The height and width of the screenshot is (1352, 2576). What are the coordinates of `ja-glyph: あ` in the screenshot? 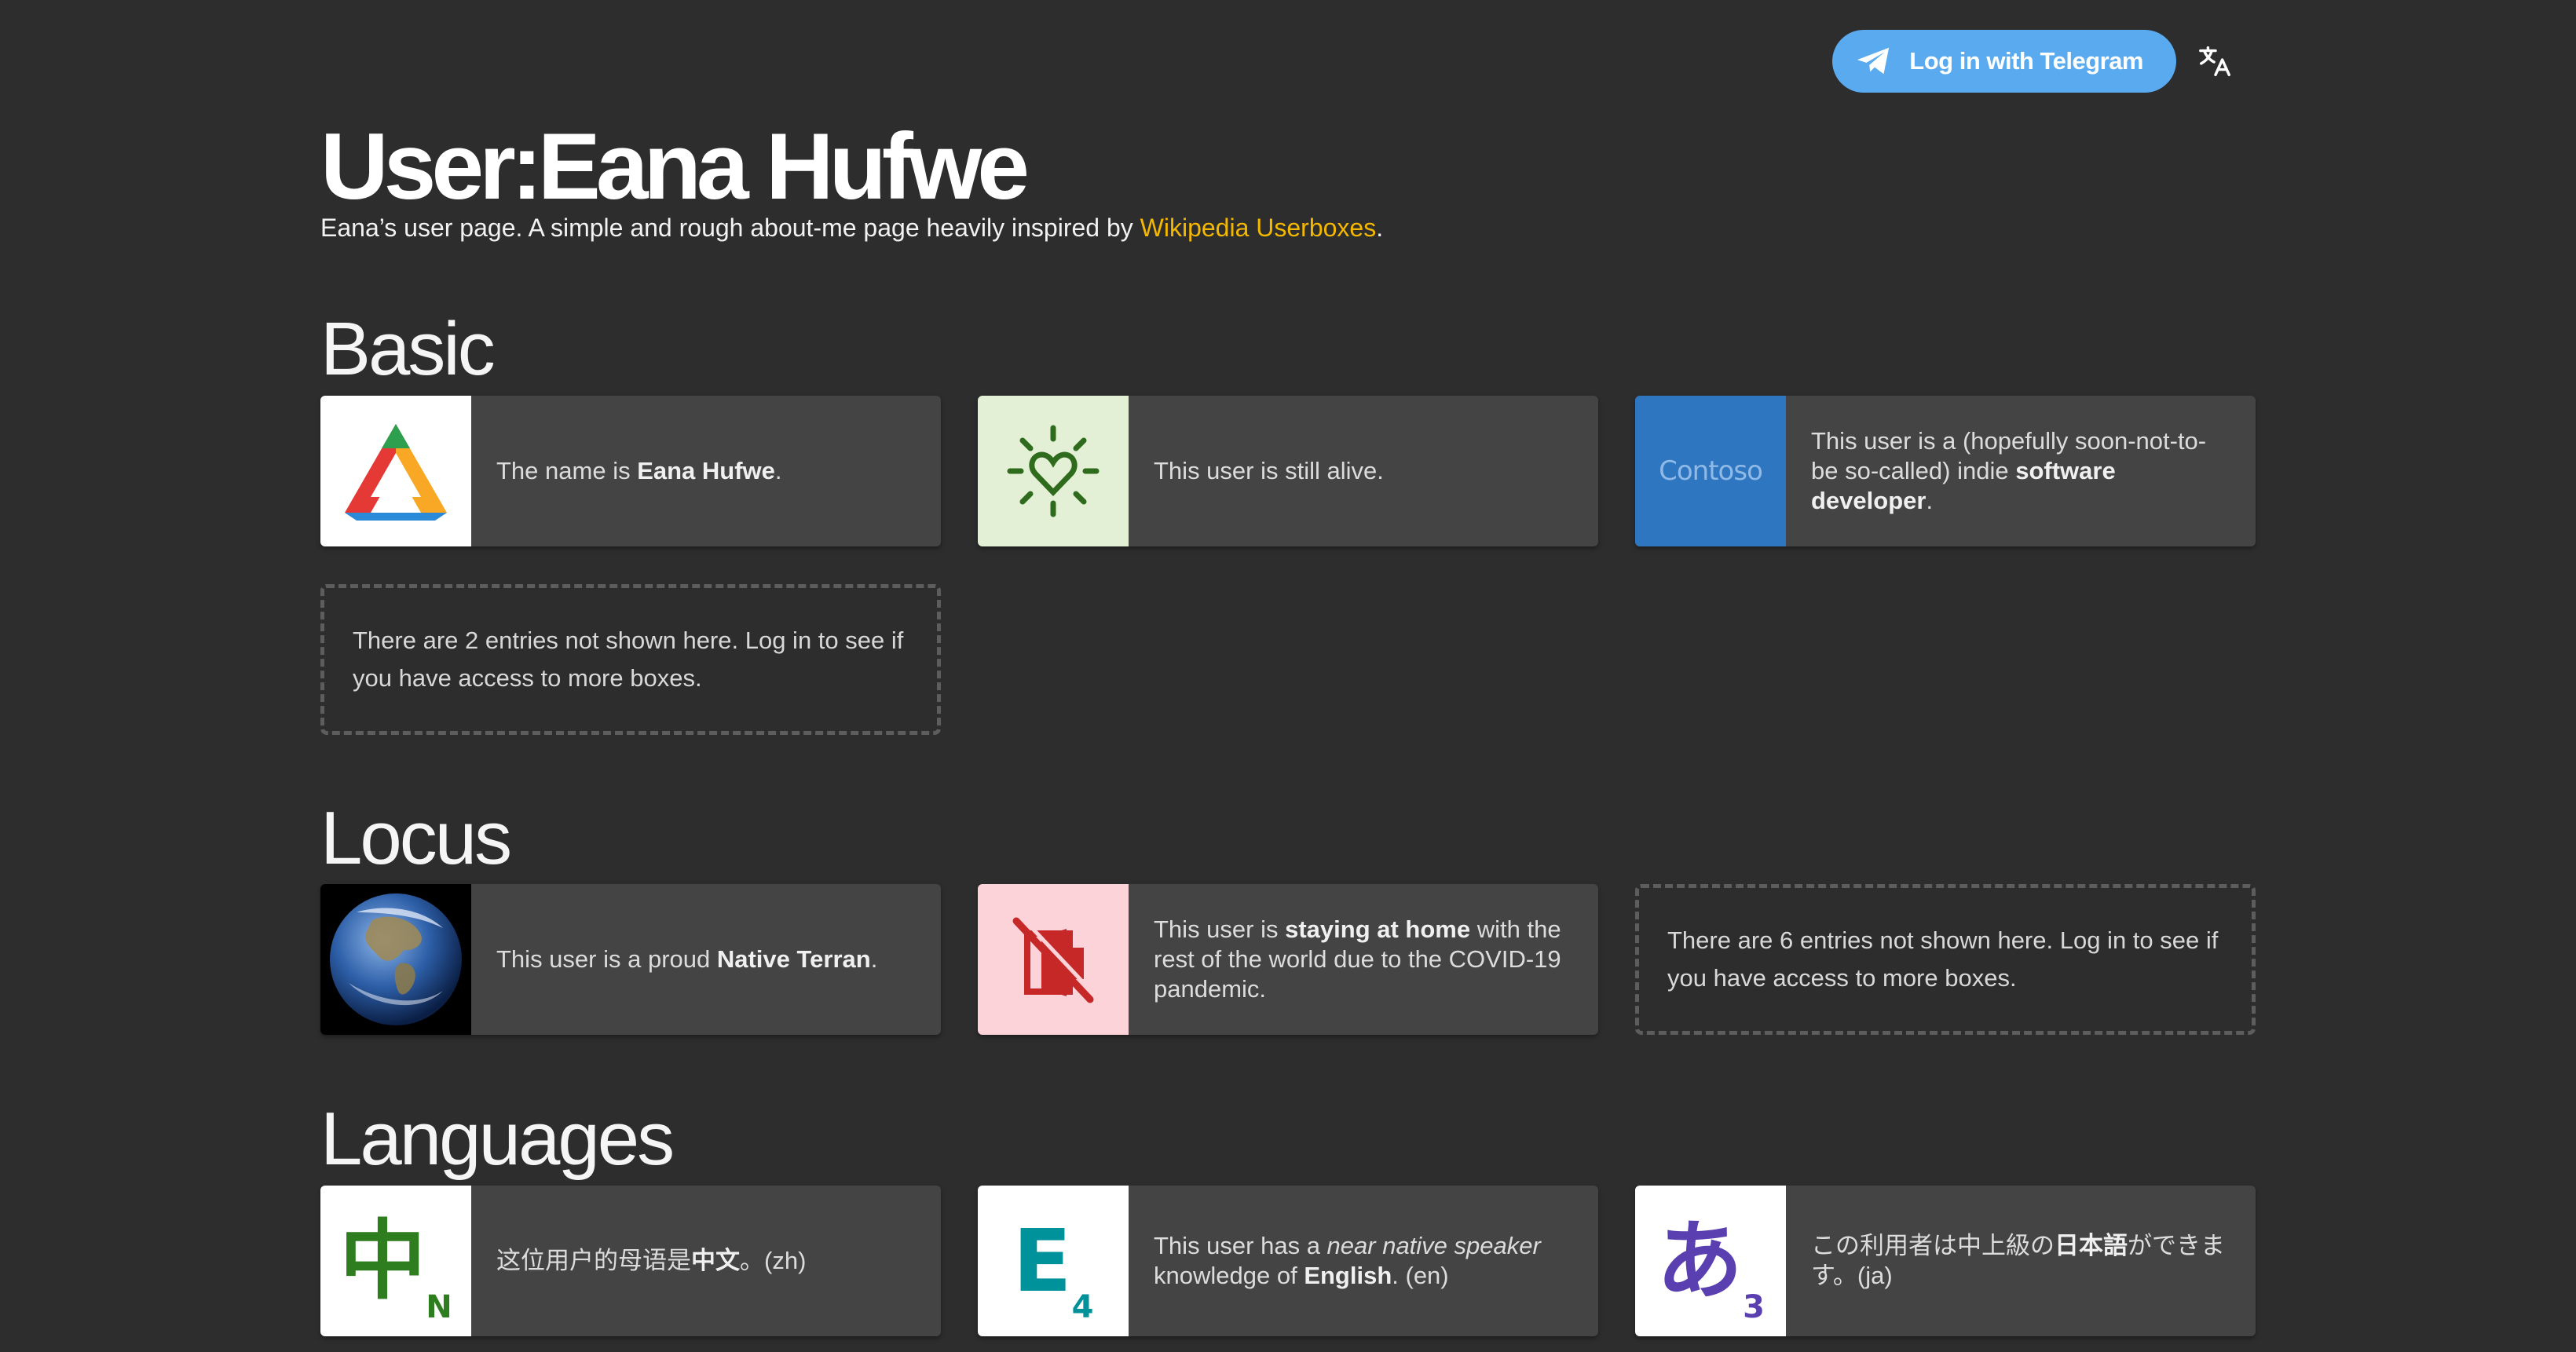 It's located at (1700, 1261).